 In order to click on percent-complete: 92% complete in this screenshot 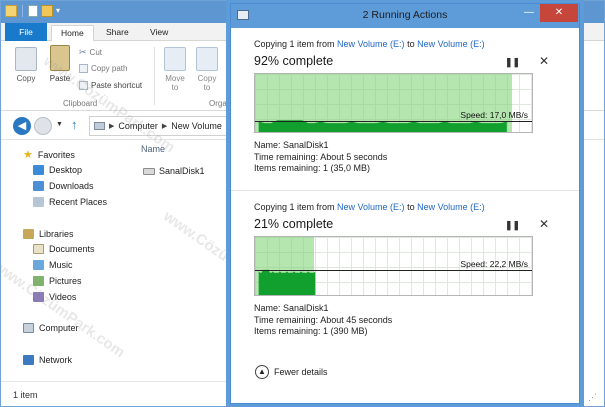, I will do `click(294, 61)`.